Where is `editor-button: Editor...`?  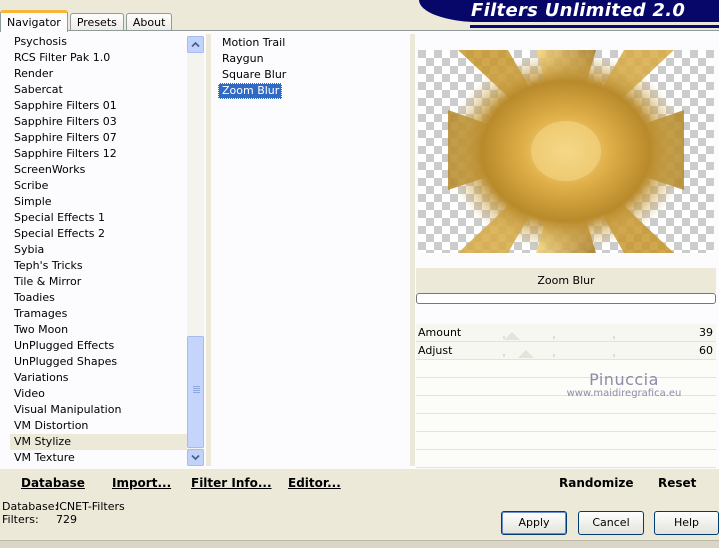 editor-button: Editor... is located at coordinates (314, 483).